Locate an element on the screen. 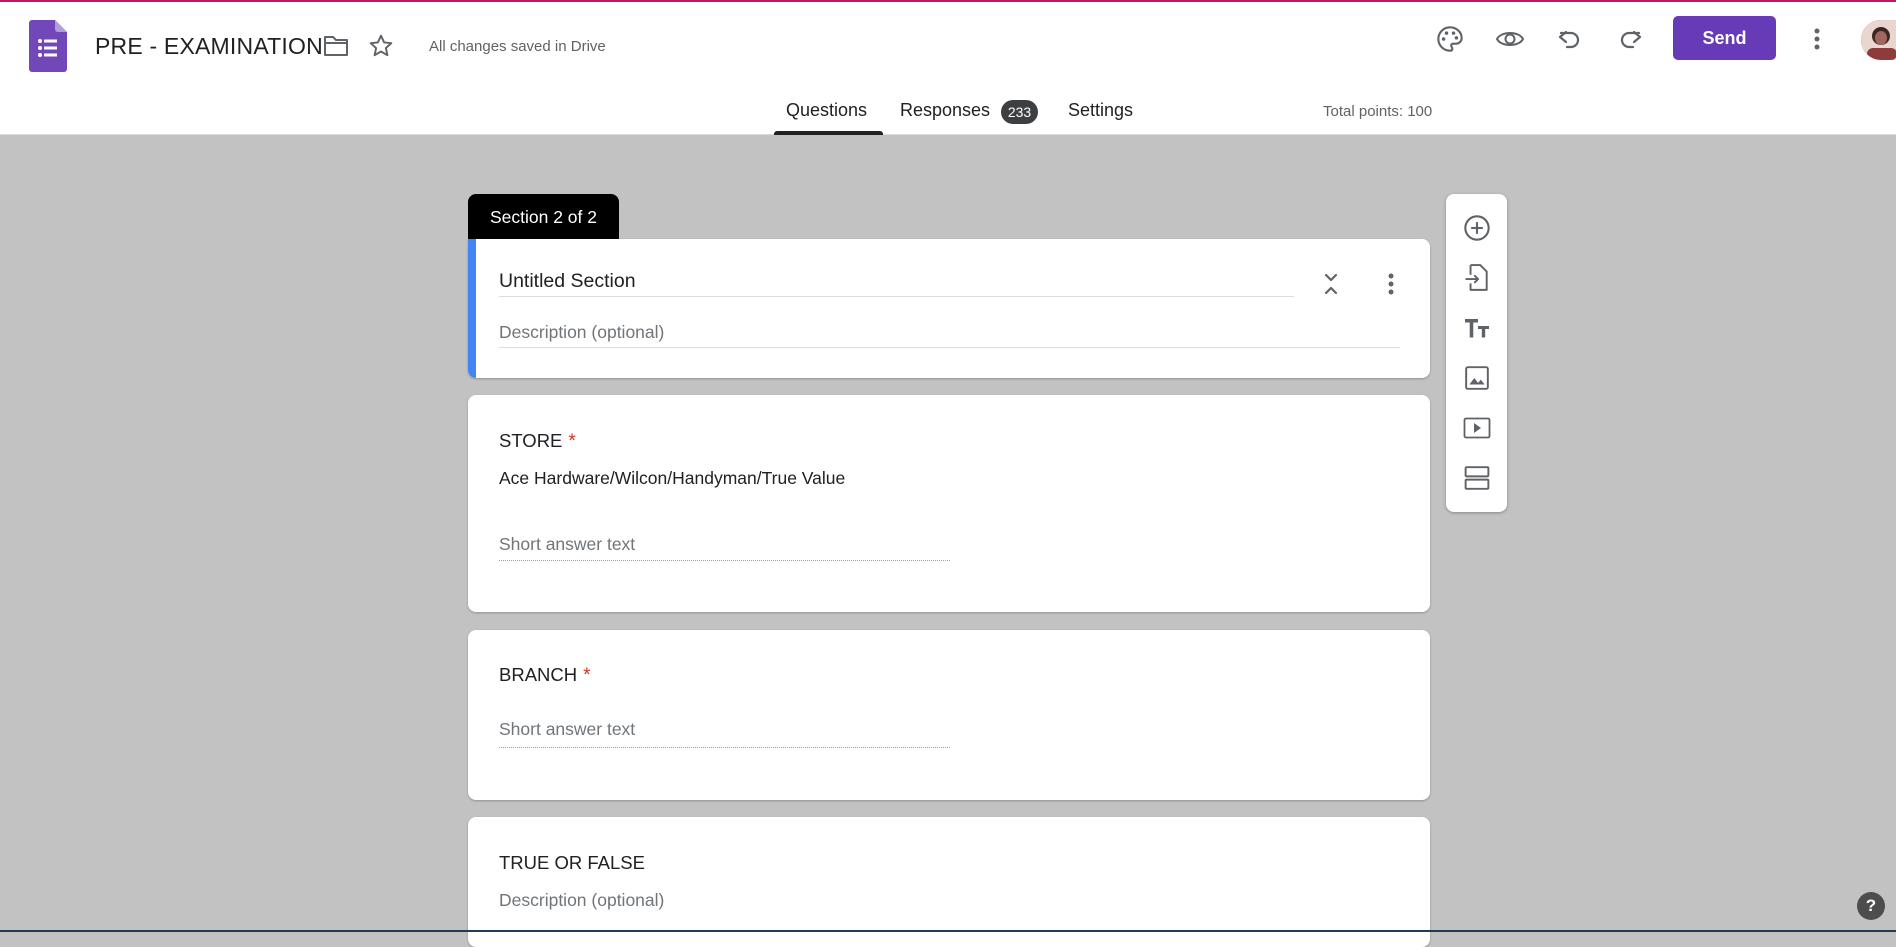 This screenshot has height=947, width=1896. add-question-icon is located at coordinates (1477, 228).